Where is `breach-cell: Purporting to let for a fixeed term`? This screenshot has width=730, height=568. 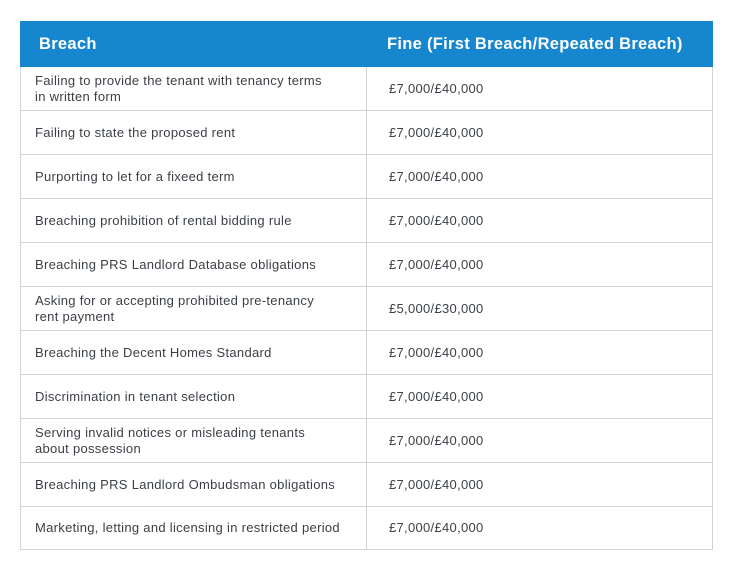
breach-cell: Purporting to let for a fixeed term is located at coordinates (193, 176).